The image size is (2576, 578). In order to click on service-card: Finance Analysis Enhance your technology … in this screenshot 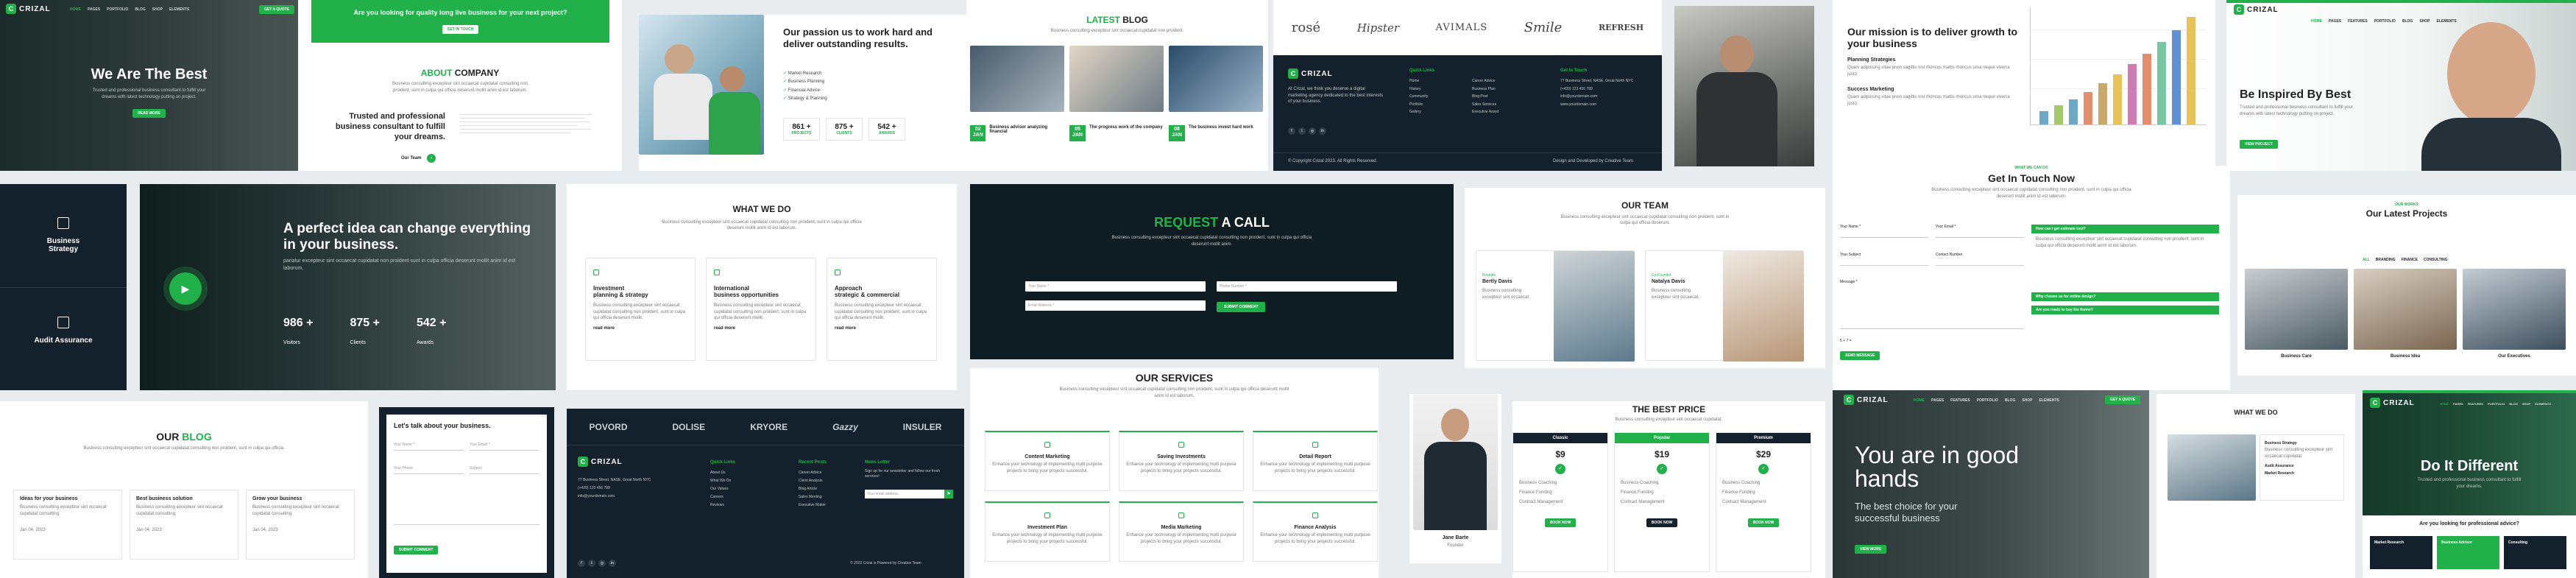, I will do `click(1315, 531)`.